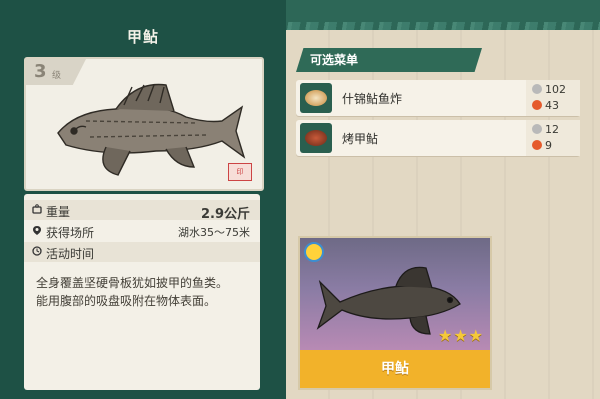  Describe the element at coordinates (389, 60) in the screenshot. I see `menu-header: 可选菜单` at that location.